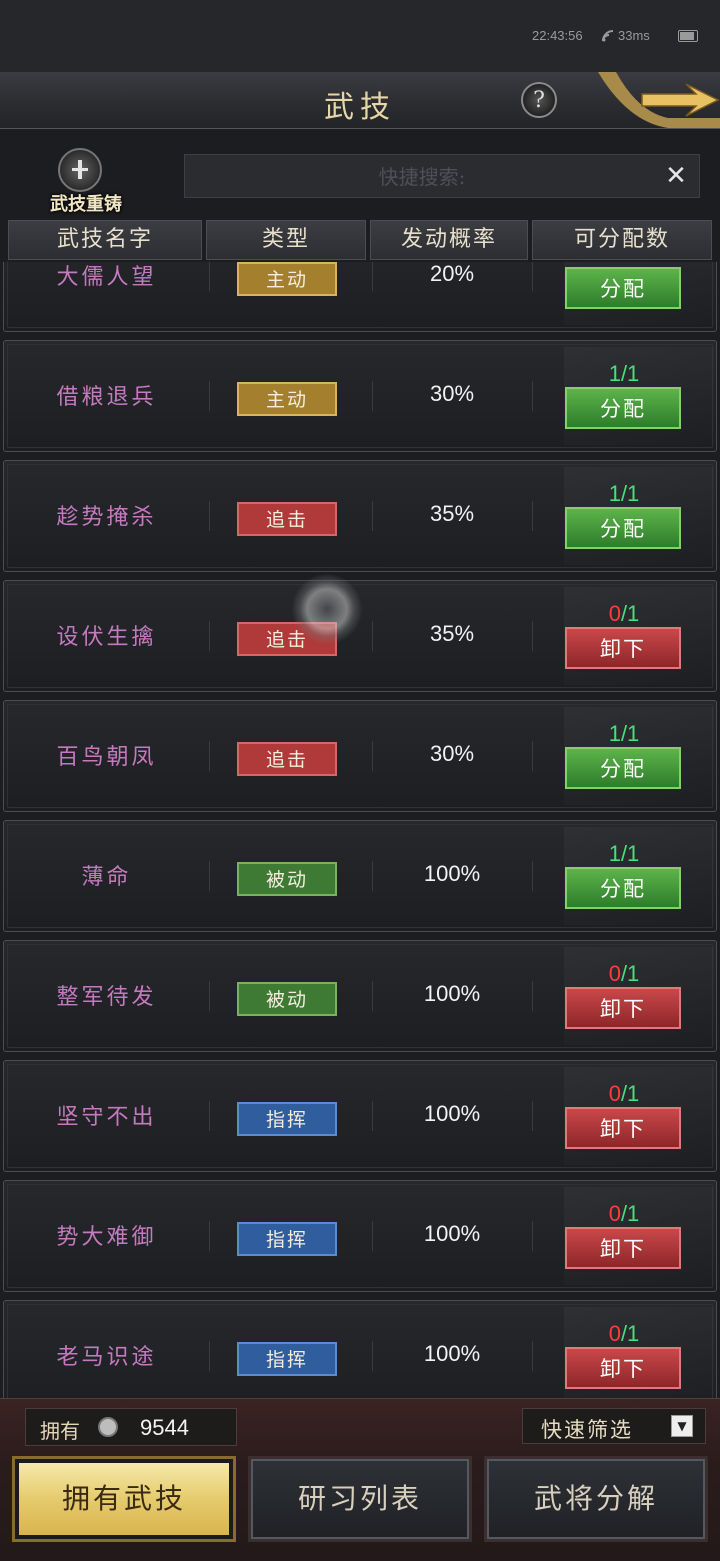 The height and width of the screenshot is (1561, 720). Describe the element at coordinates (60, 1431) in the screenshot. I see `owned-label: 拥有` at that location.